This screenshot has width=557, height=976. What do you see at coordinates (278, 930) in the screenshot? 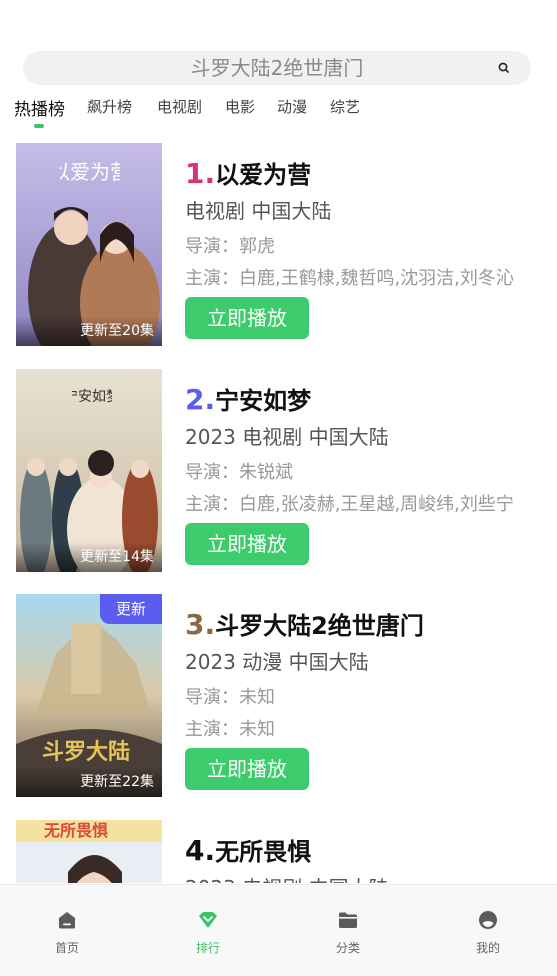
I see `bottom-nav: 首页 排行 分类 我的` at bounding box center [278, 930].